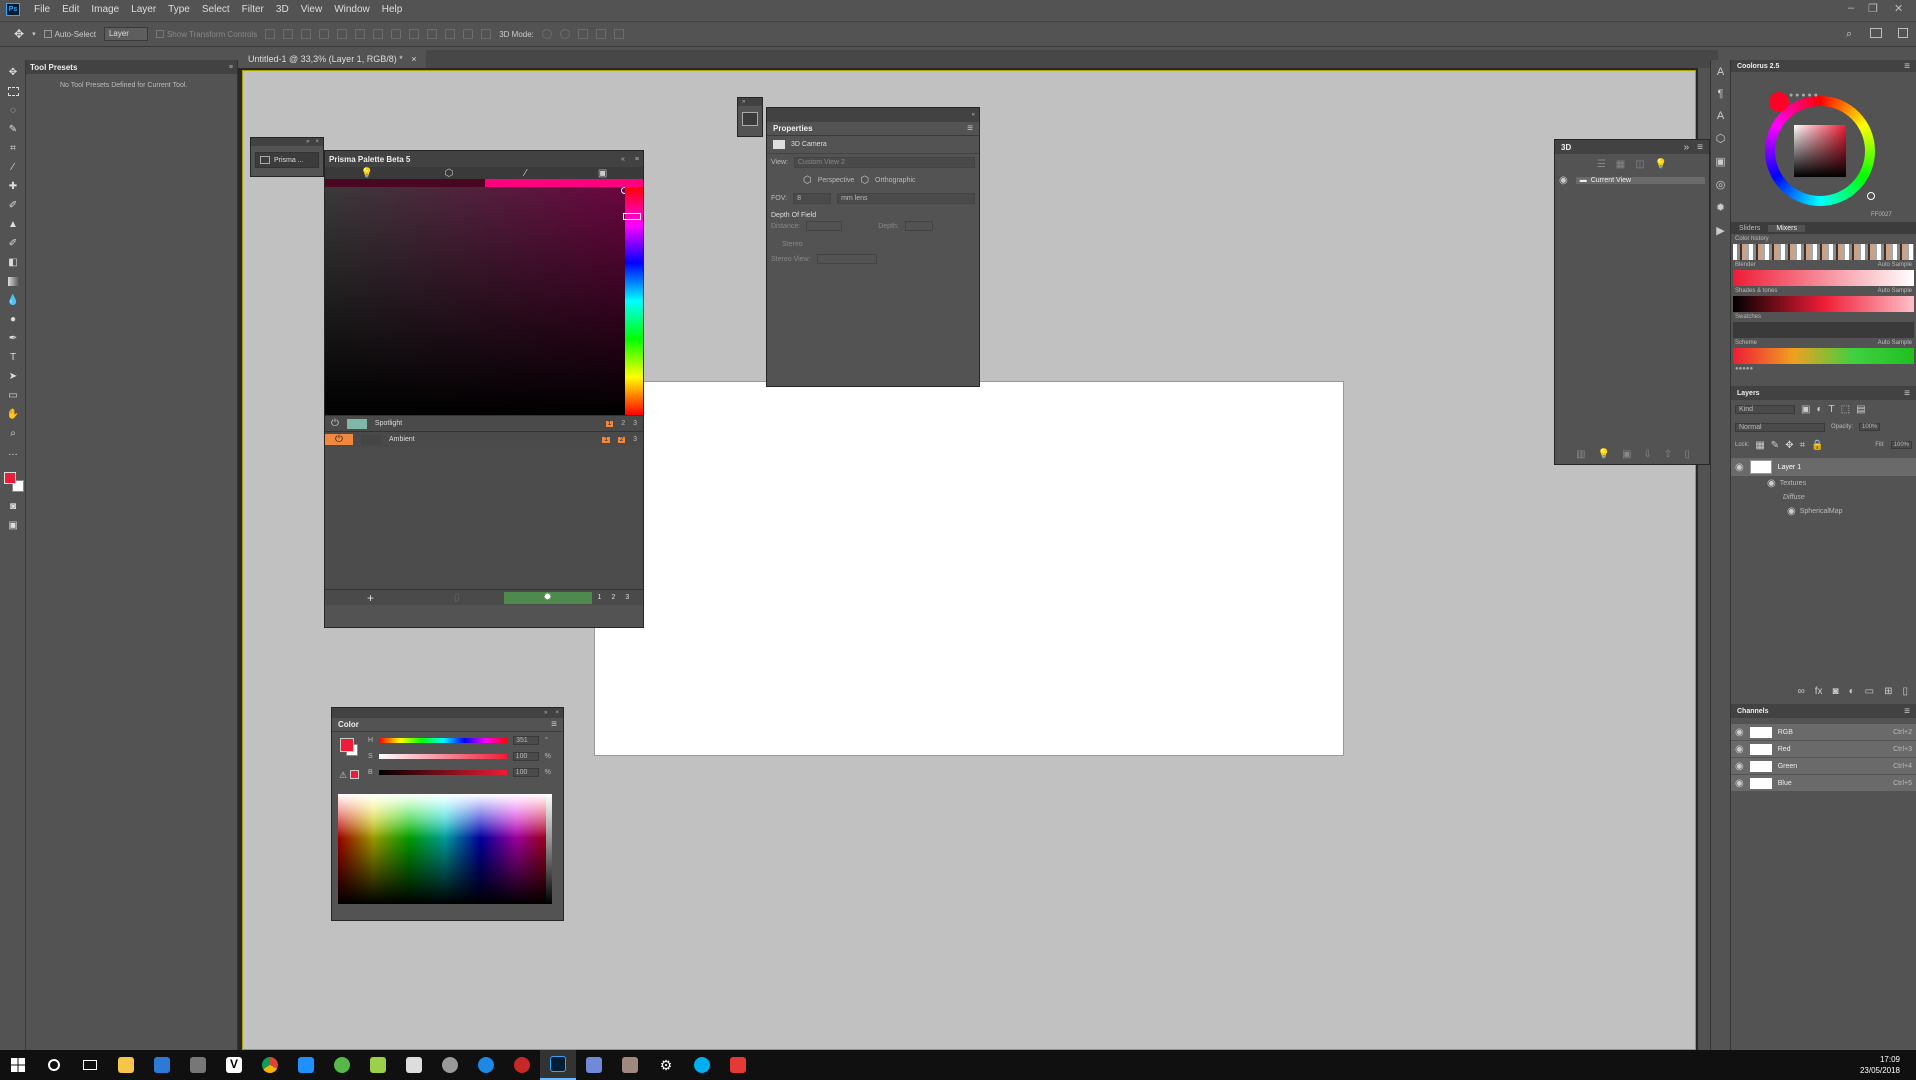 This screenshot has width=1916, height=1080. What do you see at coordinates (1823, 732) in the screenshot?
I see `channel-row: ◉ RGB Ctrl+2` at bounding box center [1823, 732].